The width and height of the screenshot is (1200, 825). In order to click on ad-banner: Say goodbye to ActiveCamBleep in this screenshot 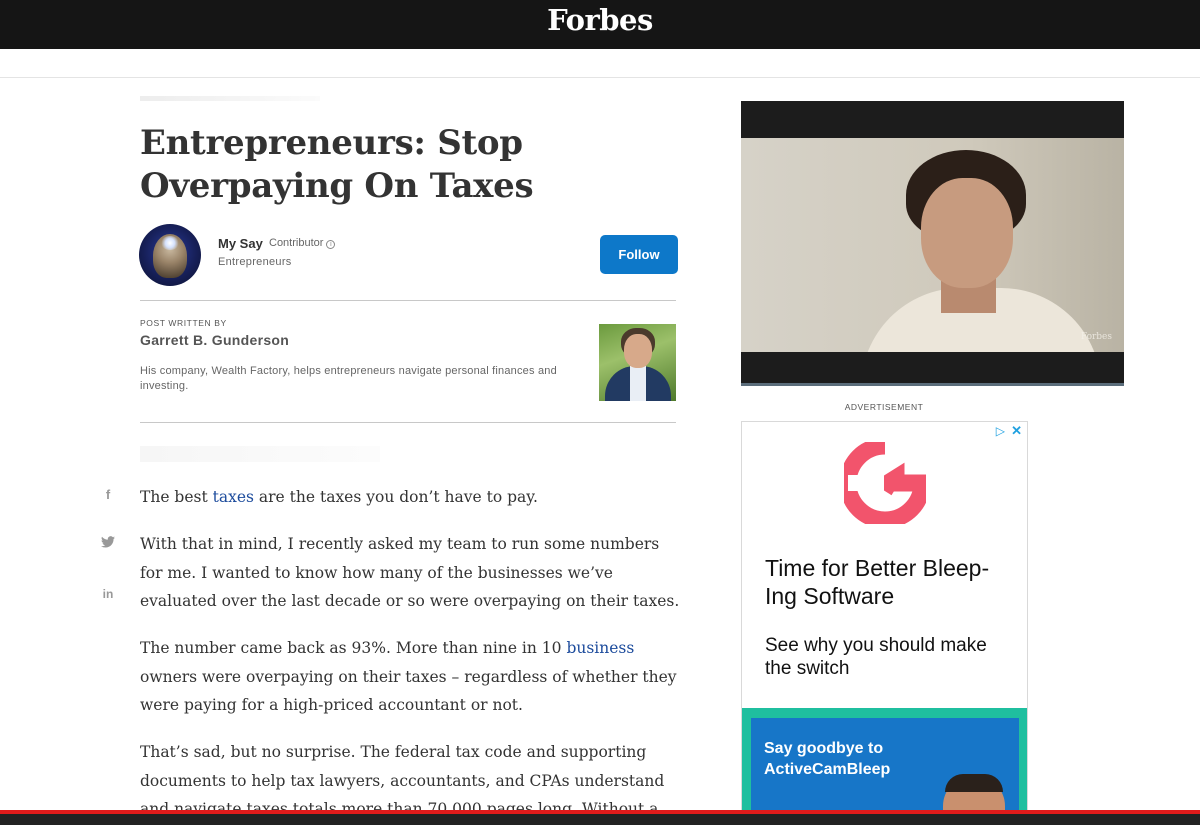, I will do `click(884, 761)`.